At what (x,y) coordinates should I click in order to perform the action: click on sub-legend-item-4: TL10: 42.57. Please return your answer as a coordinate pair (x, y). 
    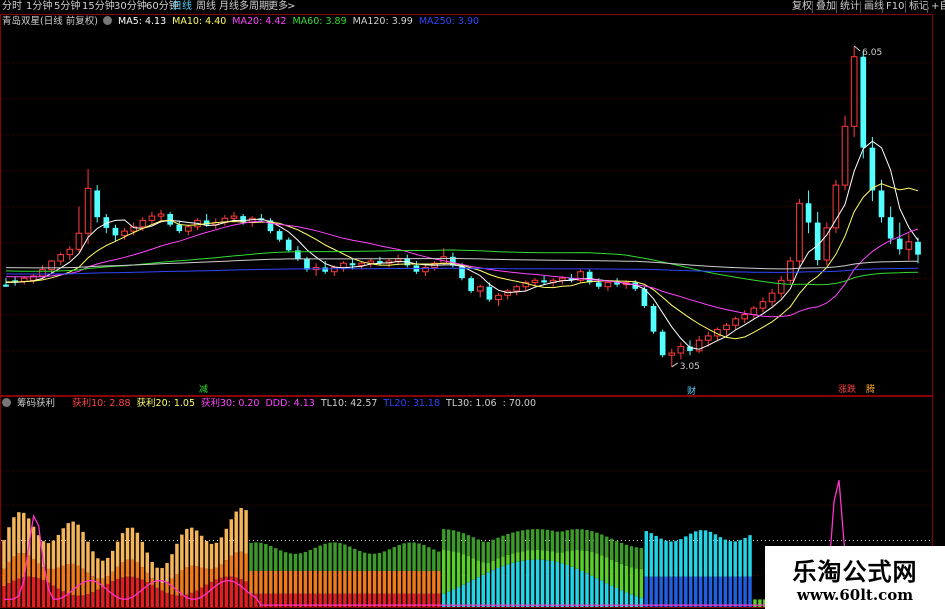
    Looking at the image, I should click on (349, 403).